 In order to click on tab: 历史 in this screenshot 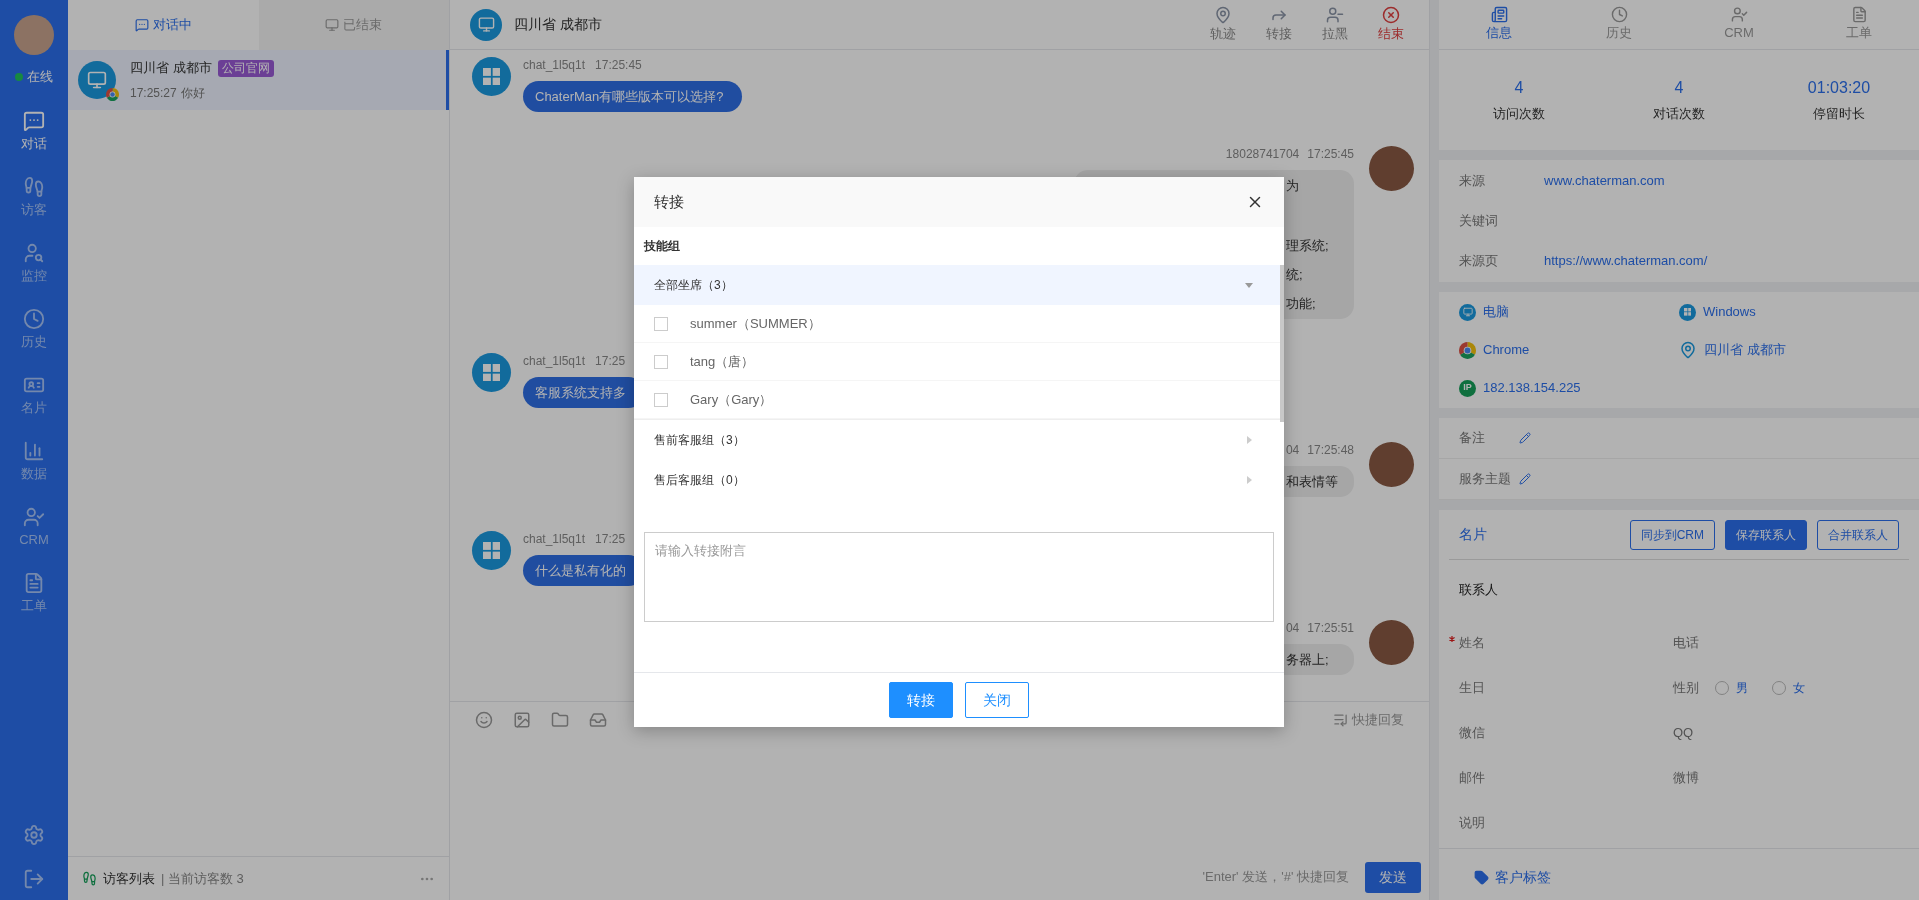, I will do `click(1619, 24)`.